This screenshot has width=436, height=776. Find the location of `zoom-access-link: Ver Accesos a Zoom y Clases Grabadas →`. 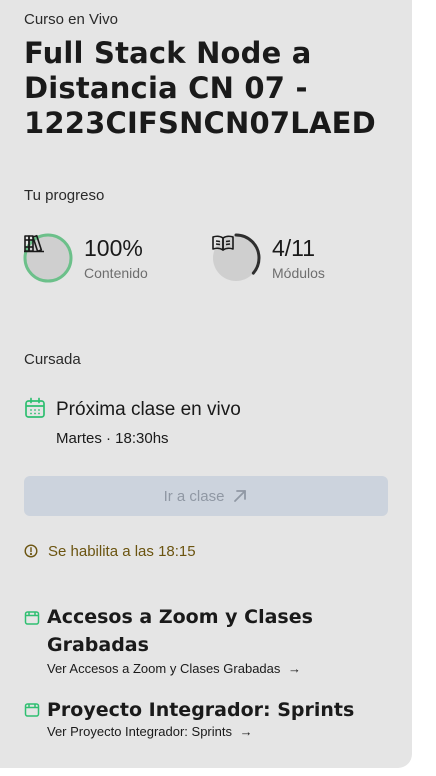

zoom-access-link: Ver Accesos a Zoom y Clases Grabadas → is located at coordinates (174, 668).